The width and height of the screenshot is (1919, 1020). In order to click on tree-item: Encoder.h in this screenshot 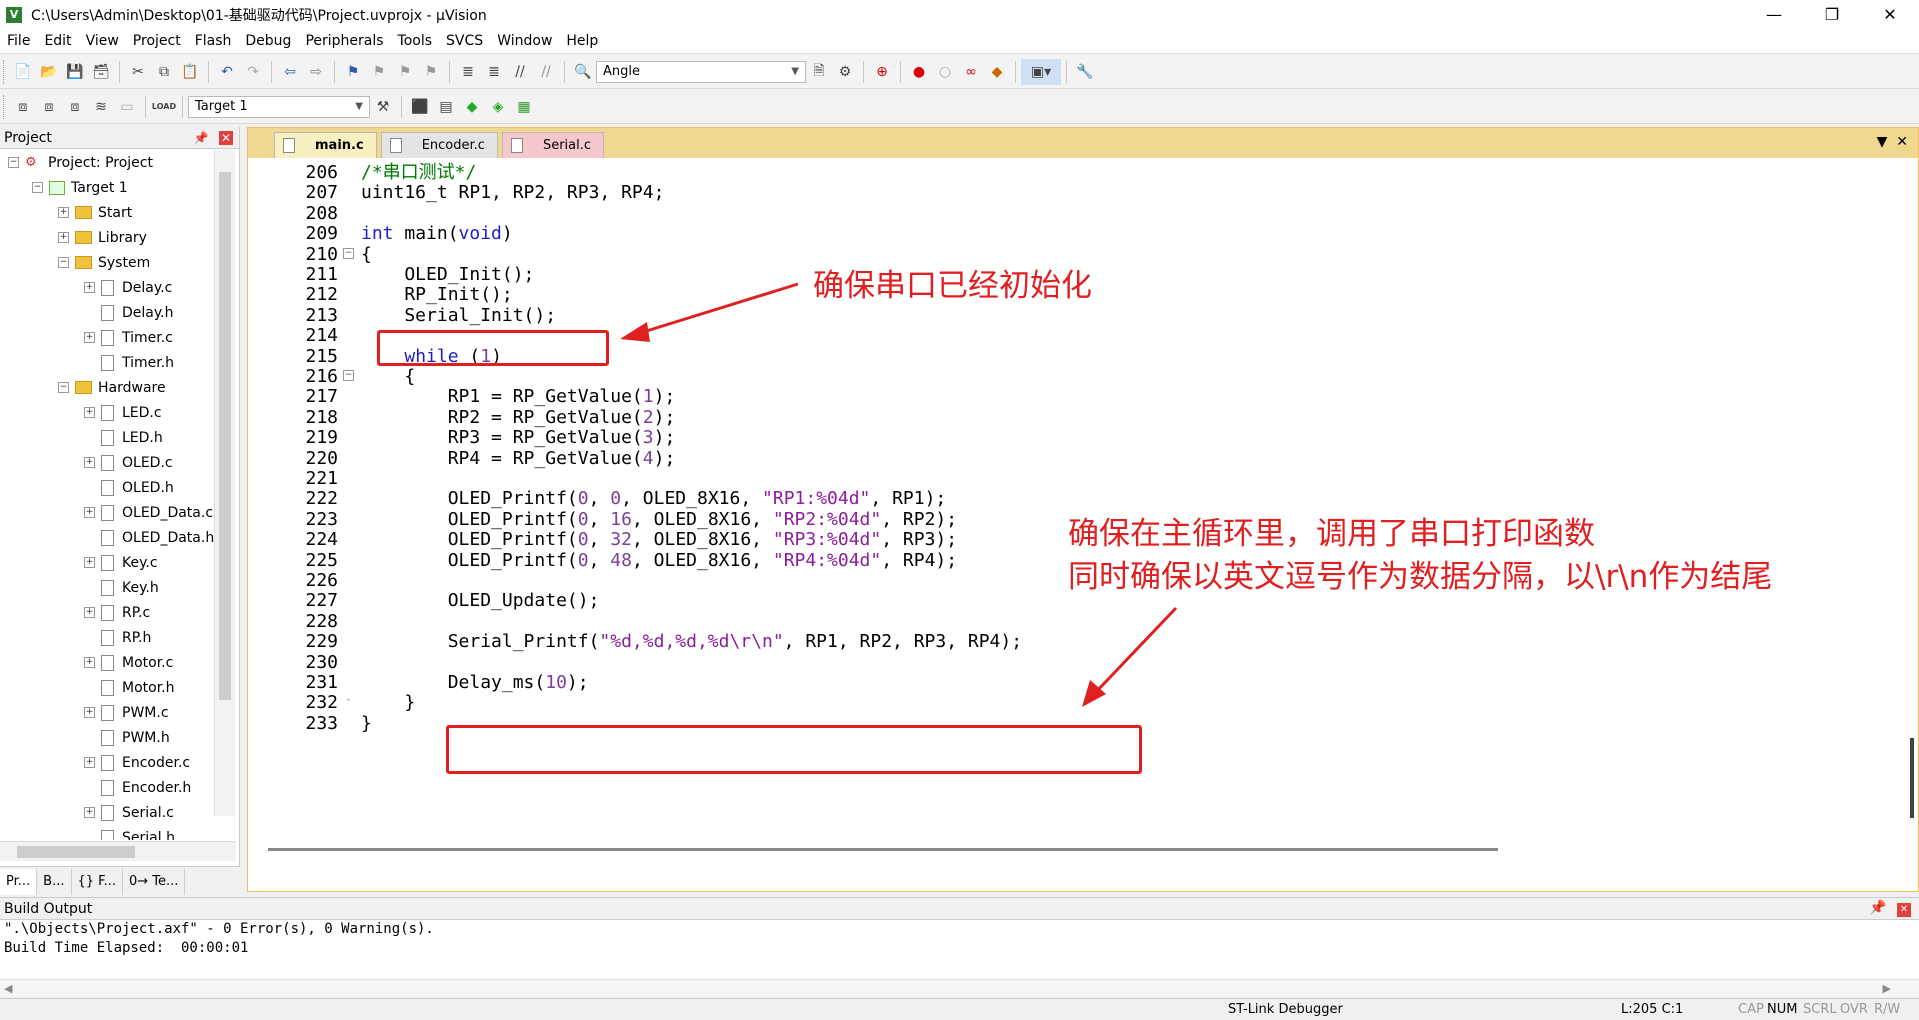, I will do `click(107, 787)`.